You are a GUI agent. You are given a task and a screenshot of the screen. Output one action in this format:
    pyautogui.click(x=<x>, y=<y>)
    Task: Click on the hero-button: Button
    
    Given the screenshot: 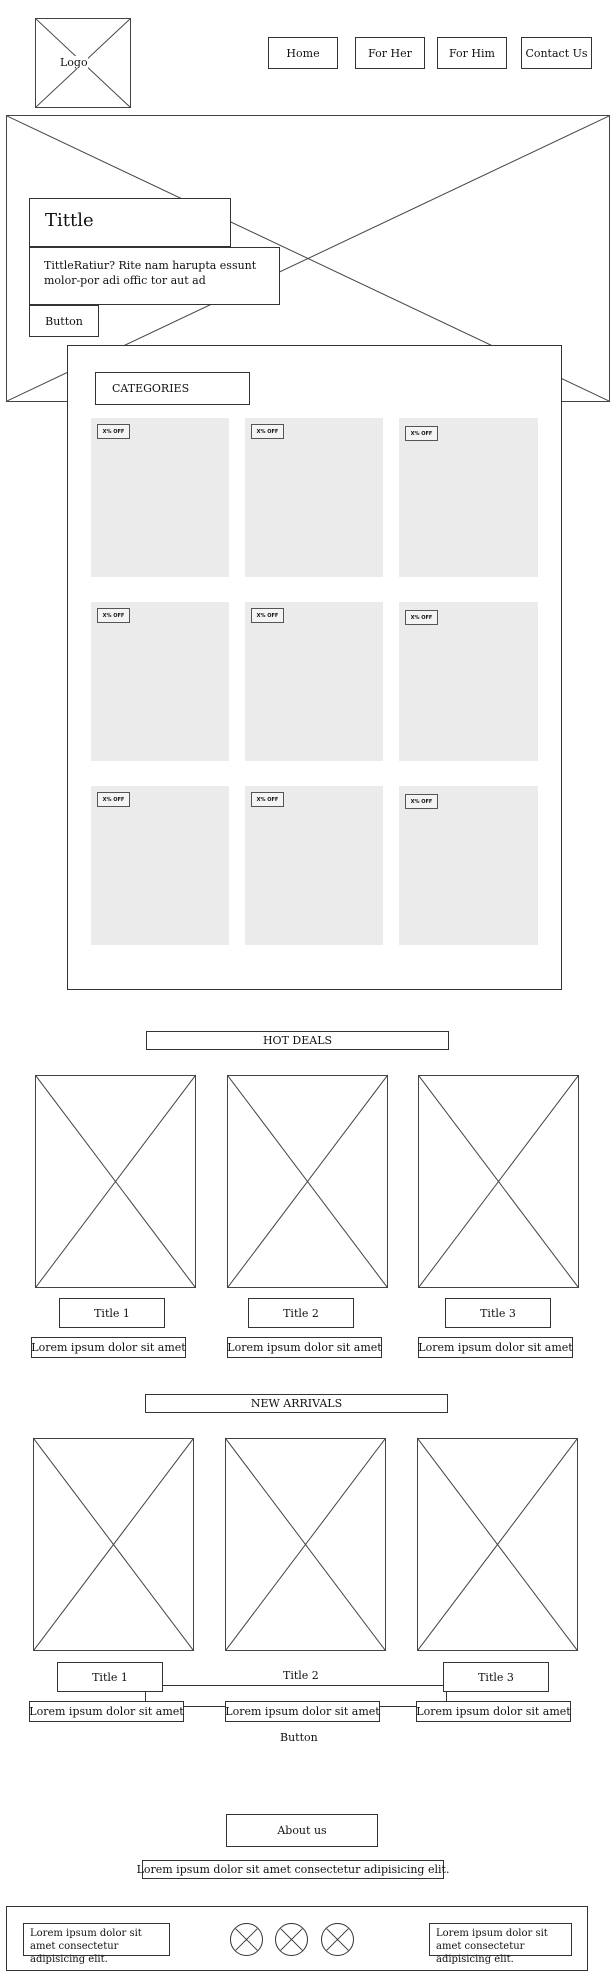 What is the action you would take?
    pyautogui.click(x=64, y=321)
    